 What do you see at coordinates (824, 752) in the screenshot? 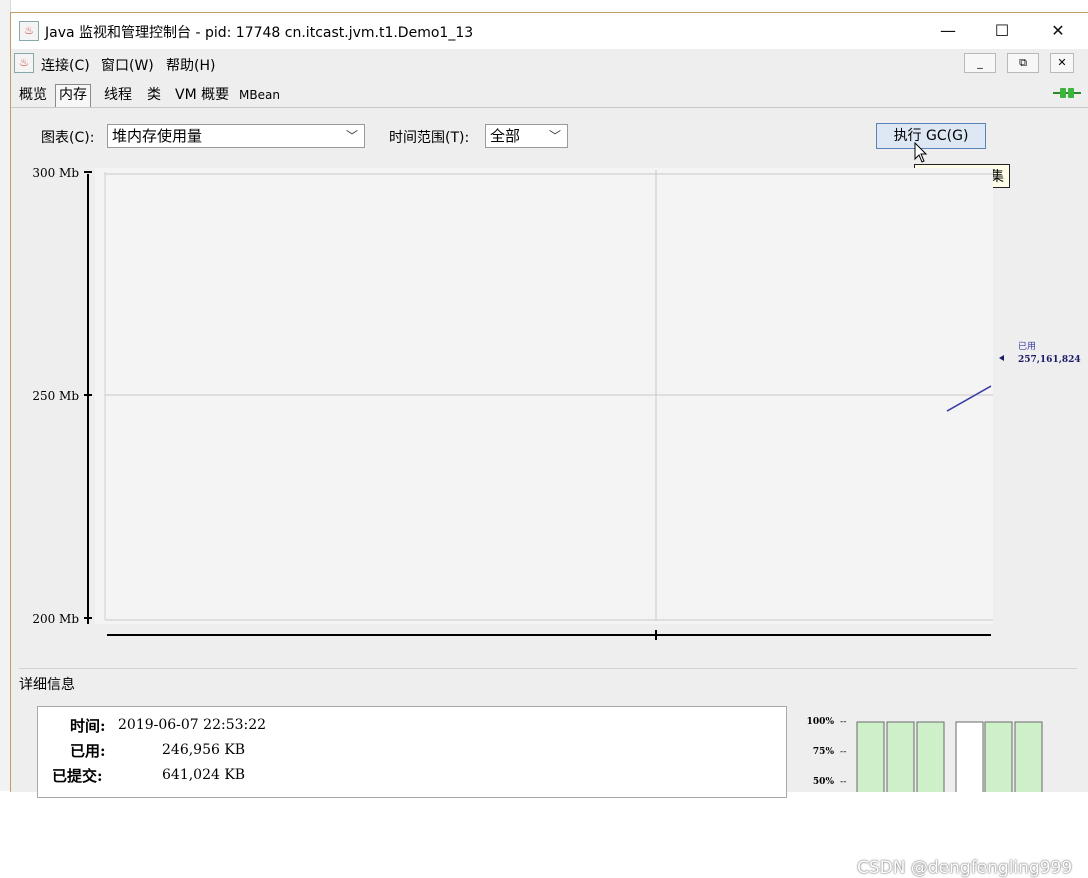
I see `pool-tick-label: 75%` at bounding box center [824, 752].